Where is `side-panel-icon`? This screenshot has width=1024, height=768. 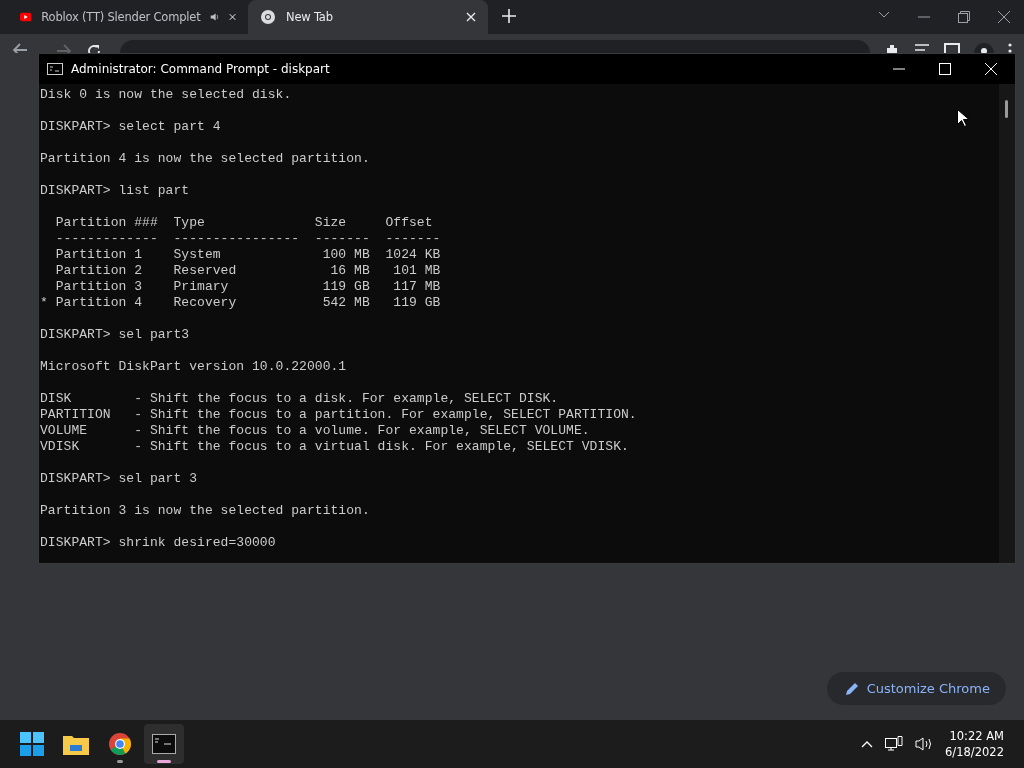
side-panel-icon is located at coordinates (952, 48).